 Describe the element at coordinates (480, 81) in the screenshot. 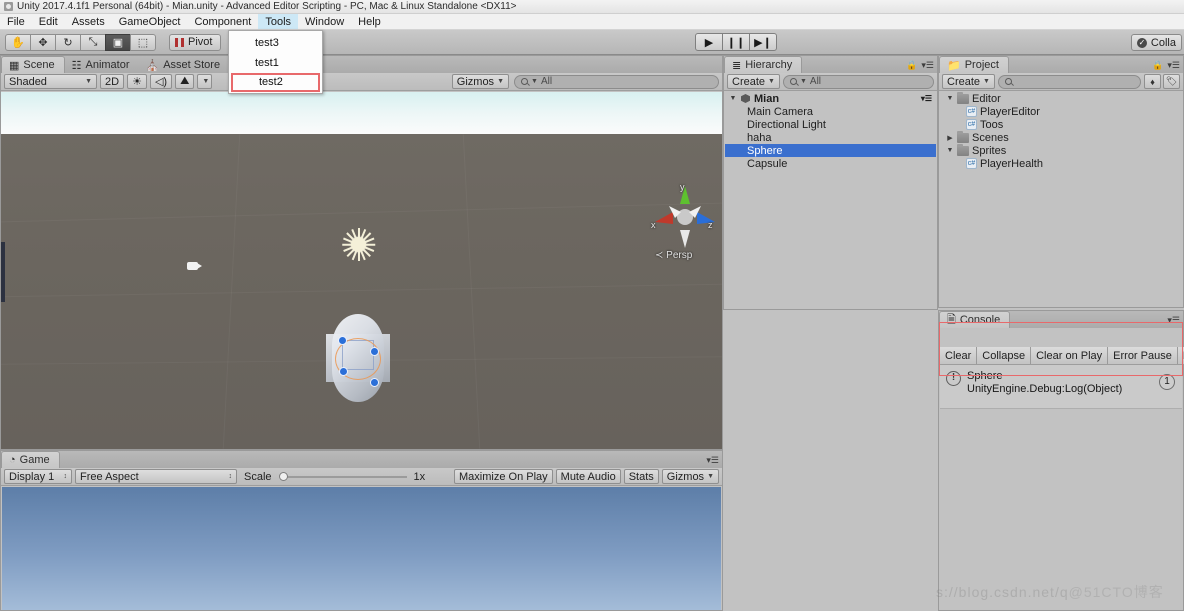

I see `gizmos-dropdown: Gizmos ▼` at that location.